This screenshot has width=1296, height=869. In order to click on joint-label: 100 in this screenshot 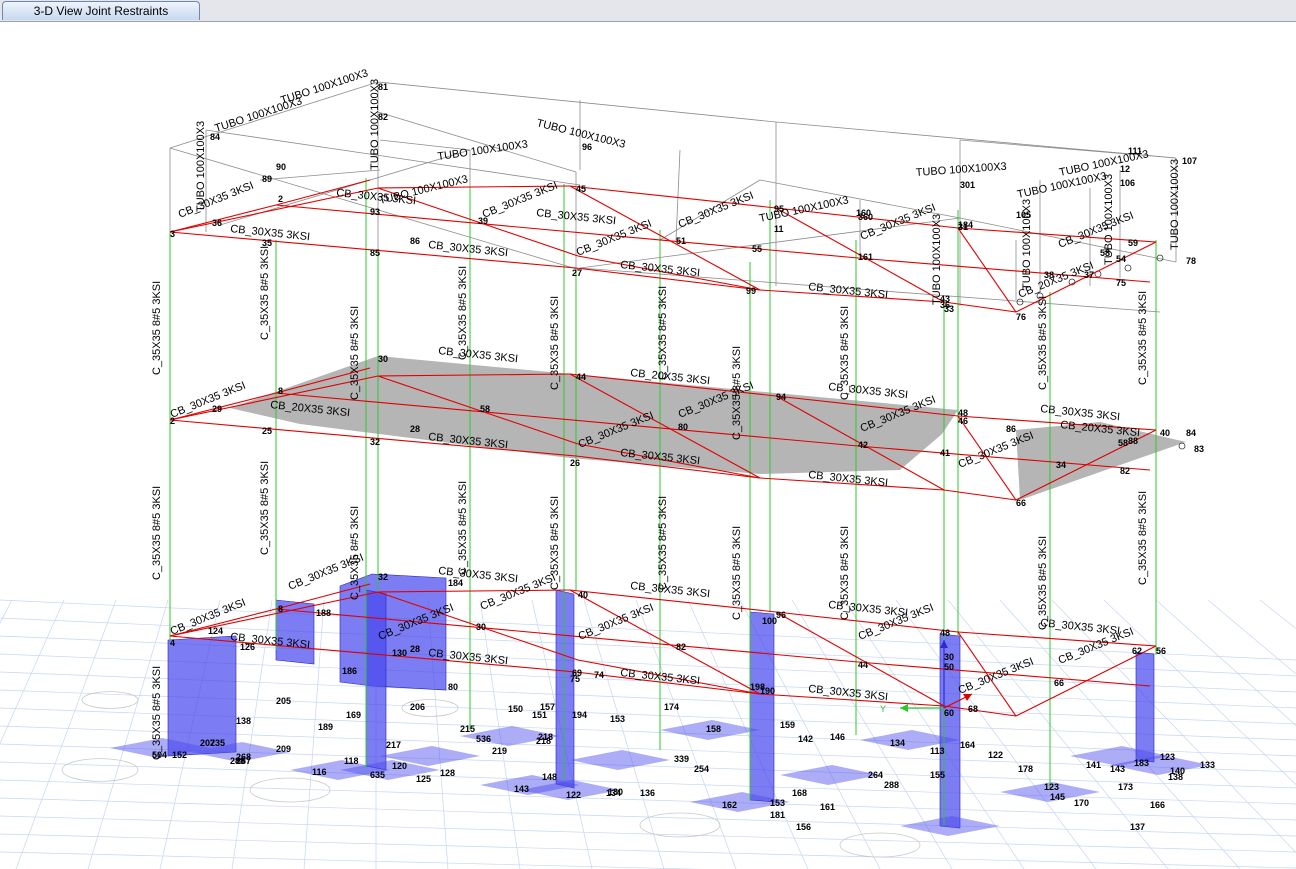, I will do `click(769, 621)`.